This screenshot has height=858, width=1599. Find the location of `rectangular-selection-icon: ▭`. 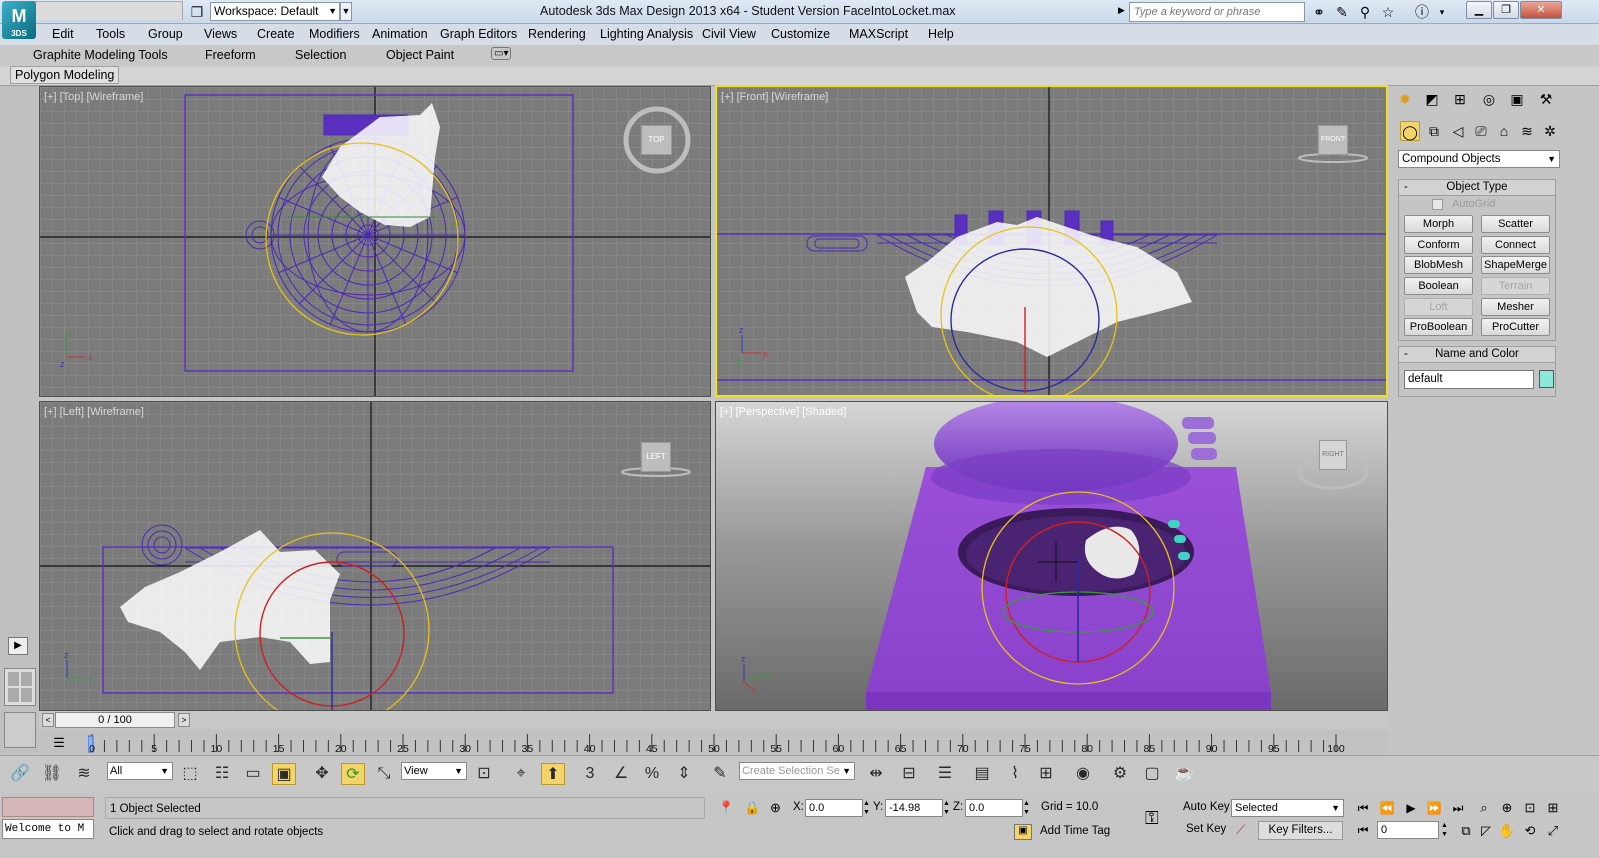

rectangular-selection-icon: ▭ is located at coordinates (253, 774).